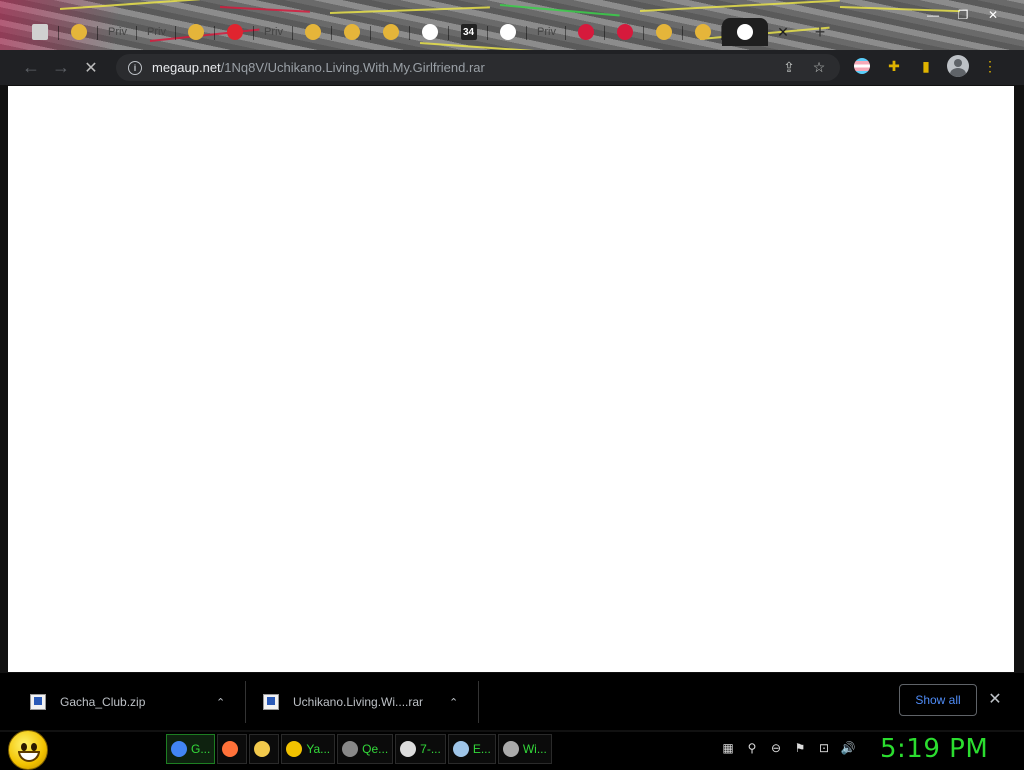  What do you see at coordinates (24, 747) in the screenshot?
I see `smiley-eye` at bounding box center [24, 747].